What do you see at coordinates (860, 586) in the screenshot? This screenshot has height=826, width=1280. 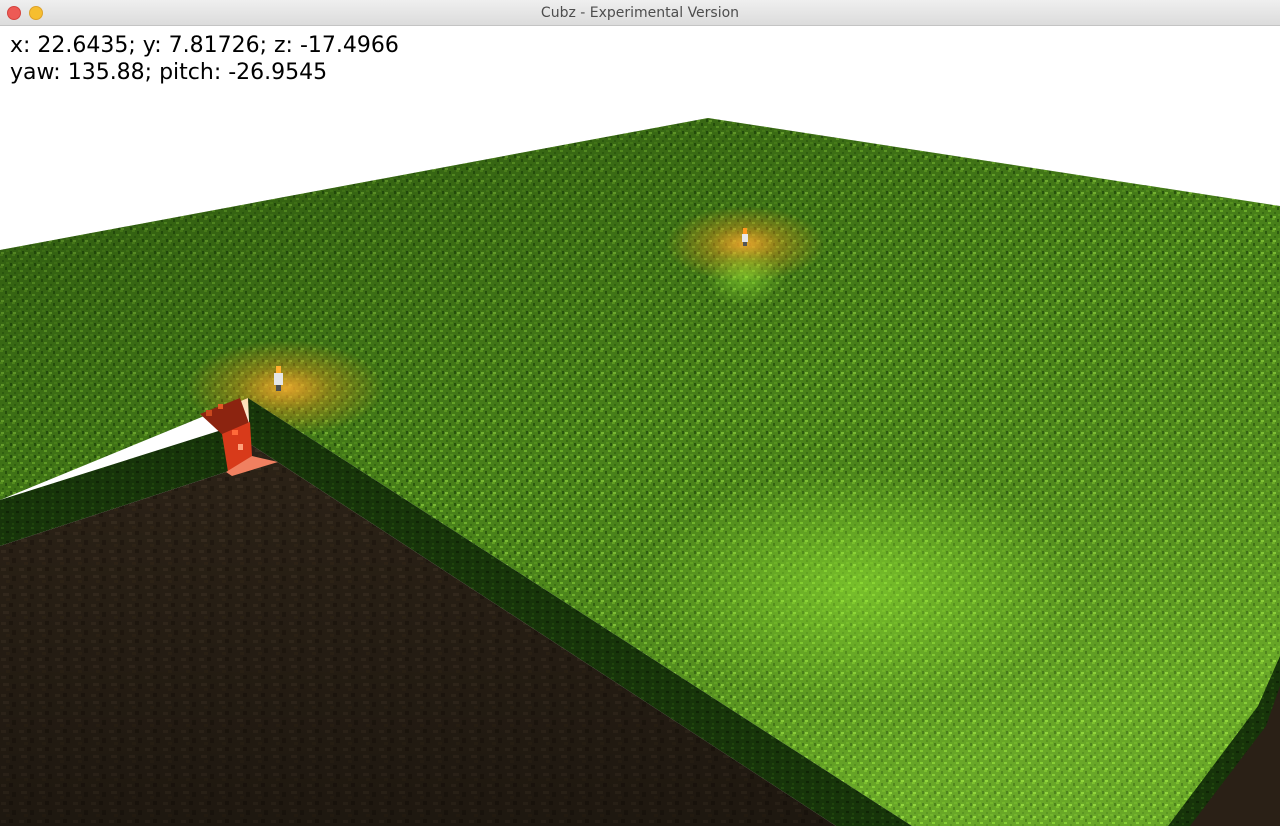 I see `grass-highlight-center` at bounding box center [860, 586].